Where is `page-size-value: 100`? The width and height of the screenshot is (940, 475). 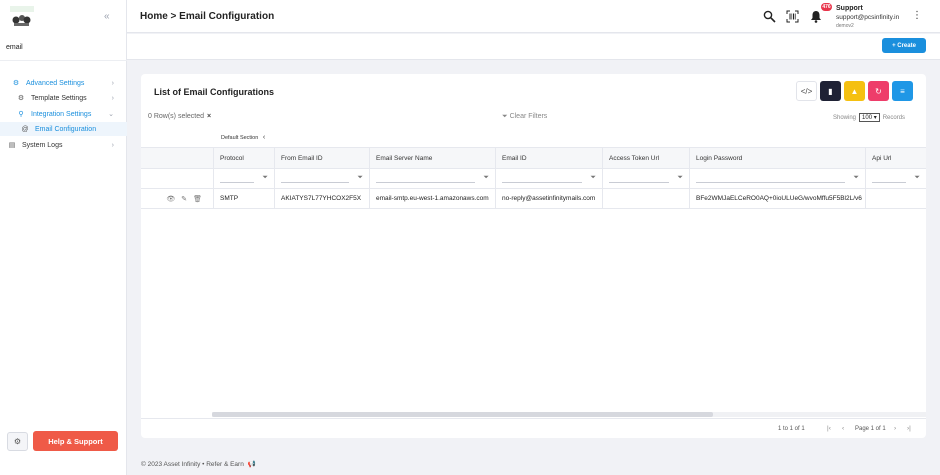
page-size-value: 100 is located at coordinates (867, 118).